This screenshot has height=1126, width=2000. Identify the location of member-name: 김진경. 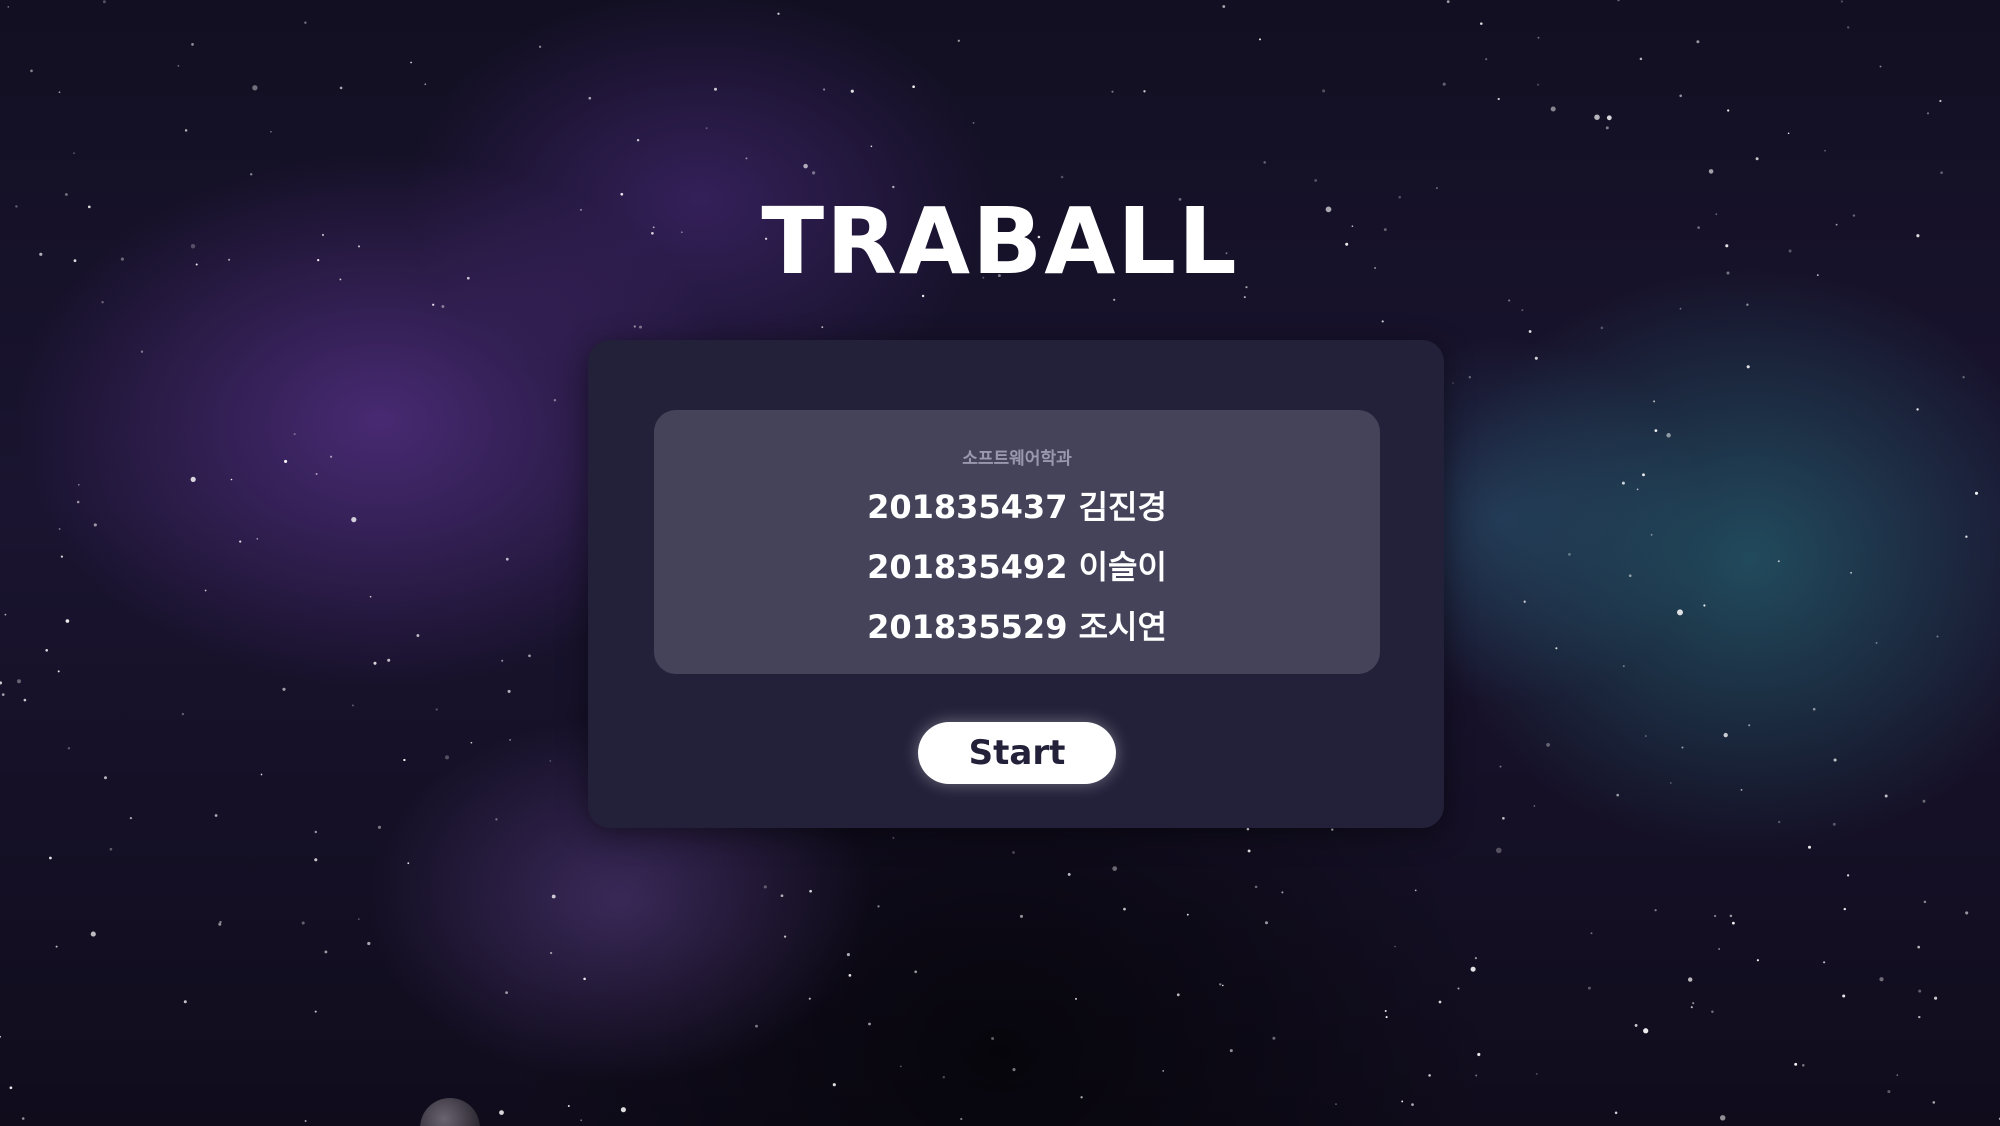
(1122, 507).